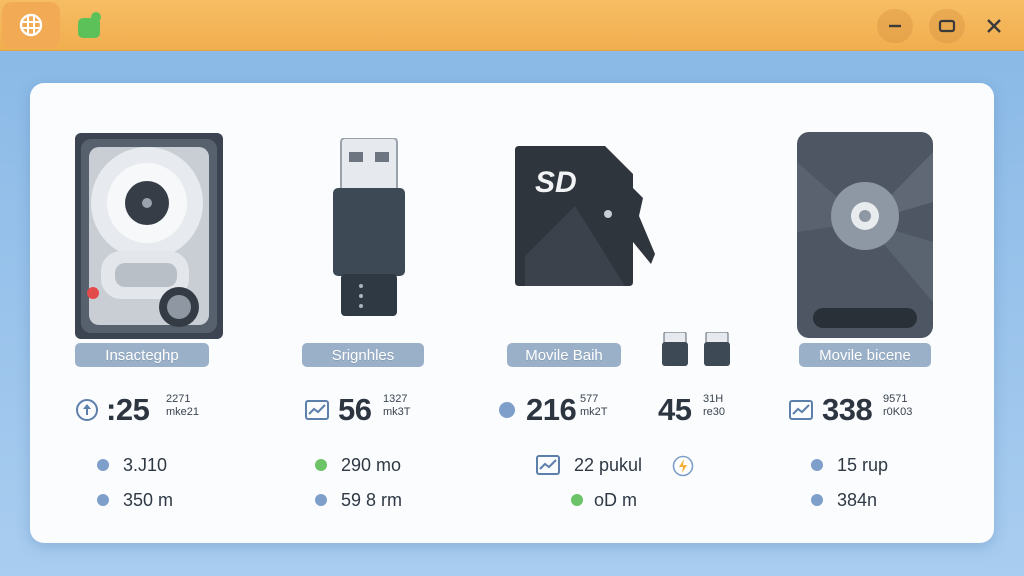  I want to click on stat-2a: 290 mo, so click(371, 465).